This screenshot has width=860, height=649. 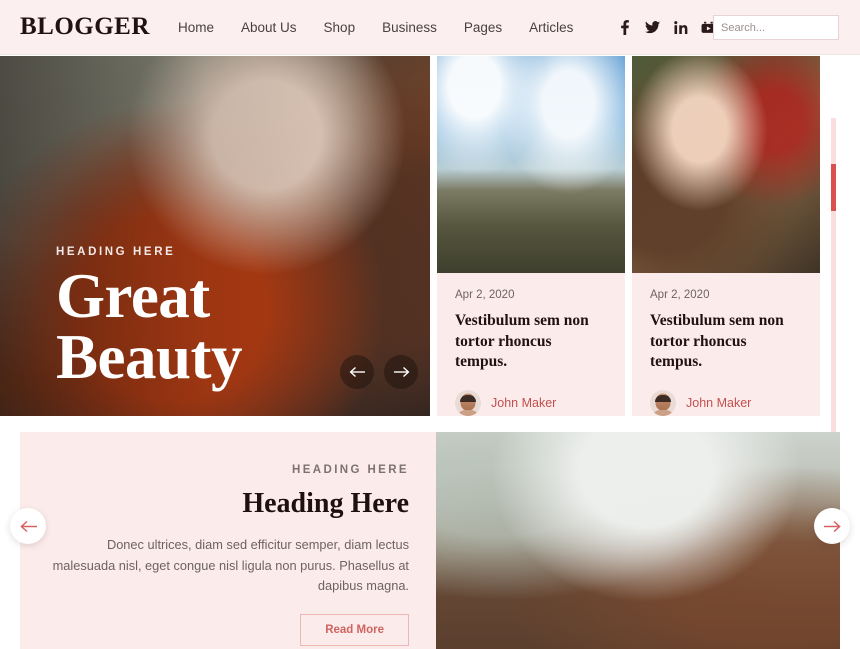 I want to click on twitter-icon, so click(x=653, y=27).